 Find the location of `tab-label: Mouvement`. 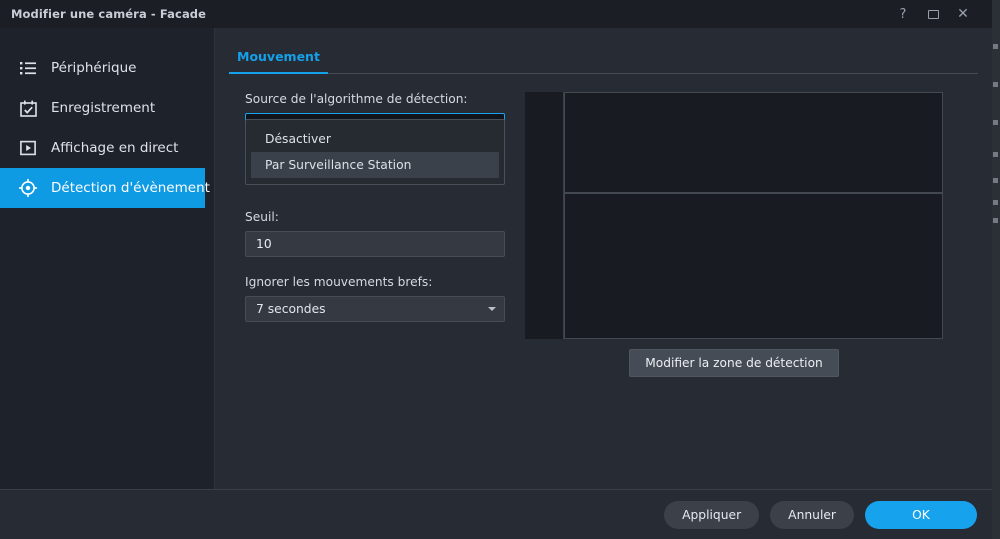

tab-label: Mouvement is located at coordinates (278, 56).